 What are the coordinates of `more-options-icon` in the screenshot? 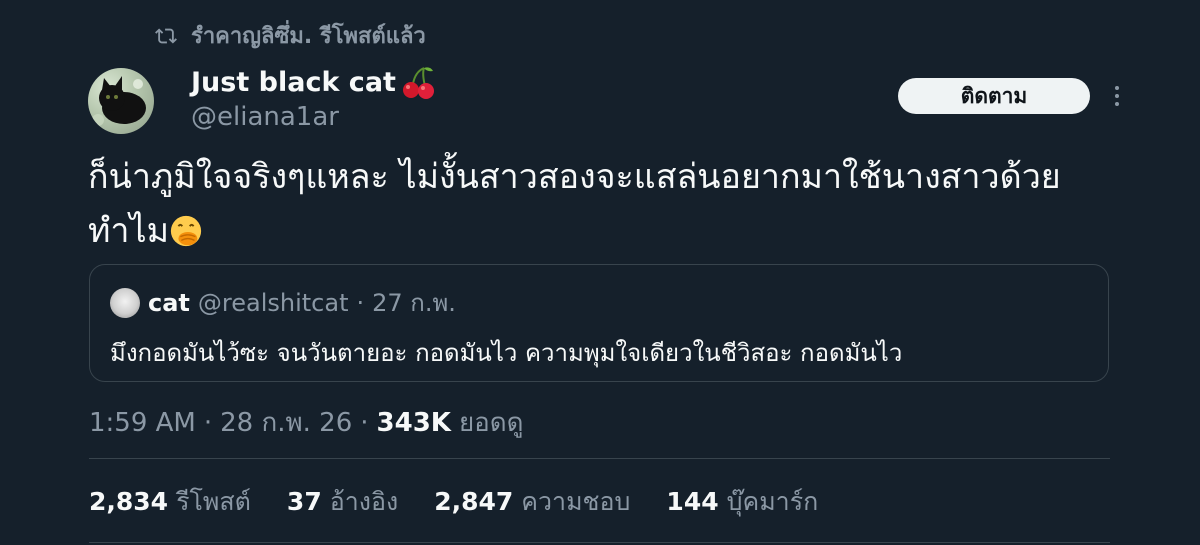 It's located at (1117, 96).